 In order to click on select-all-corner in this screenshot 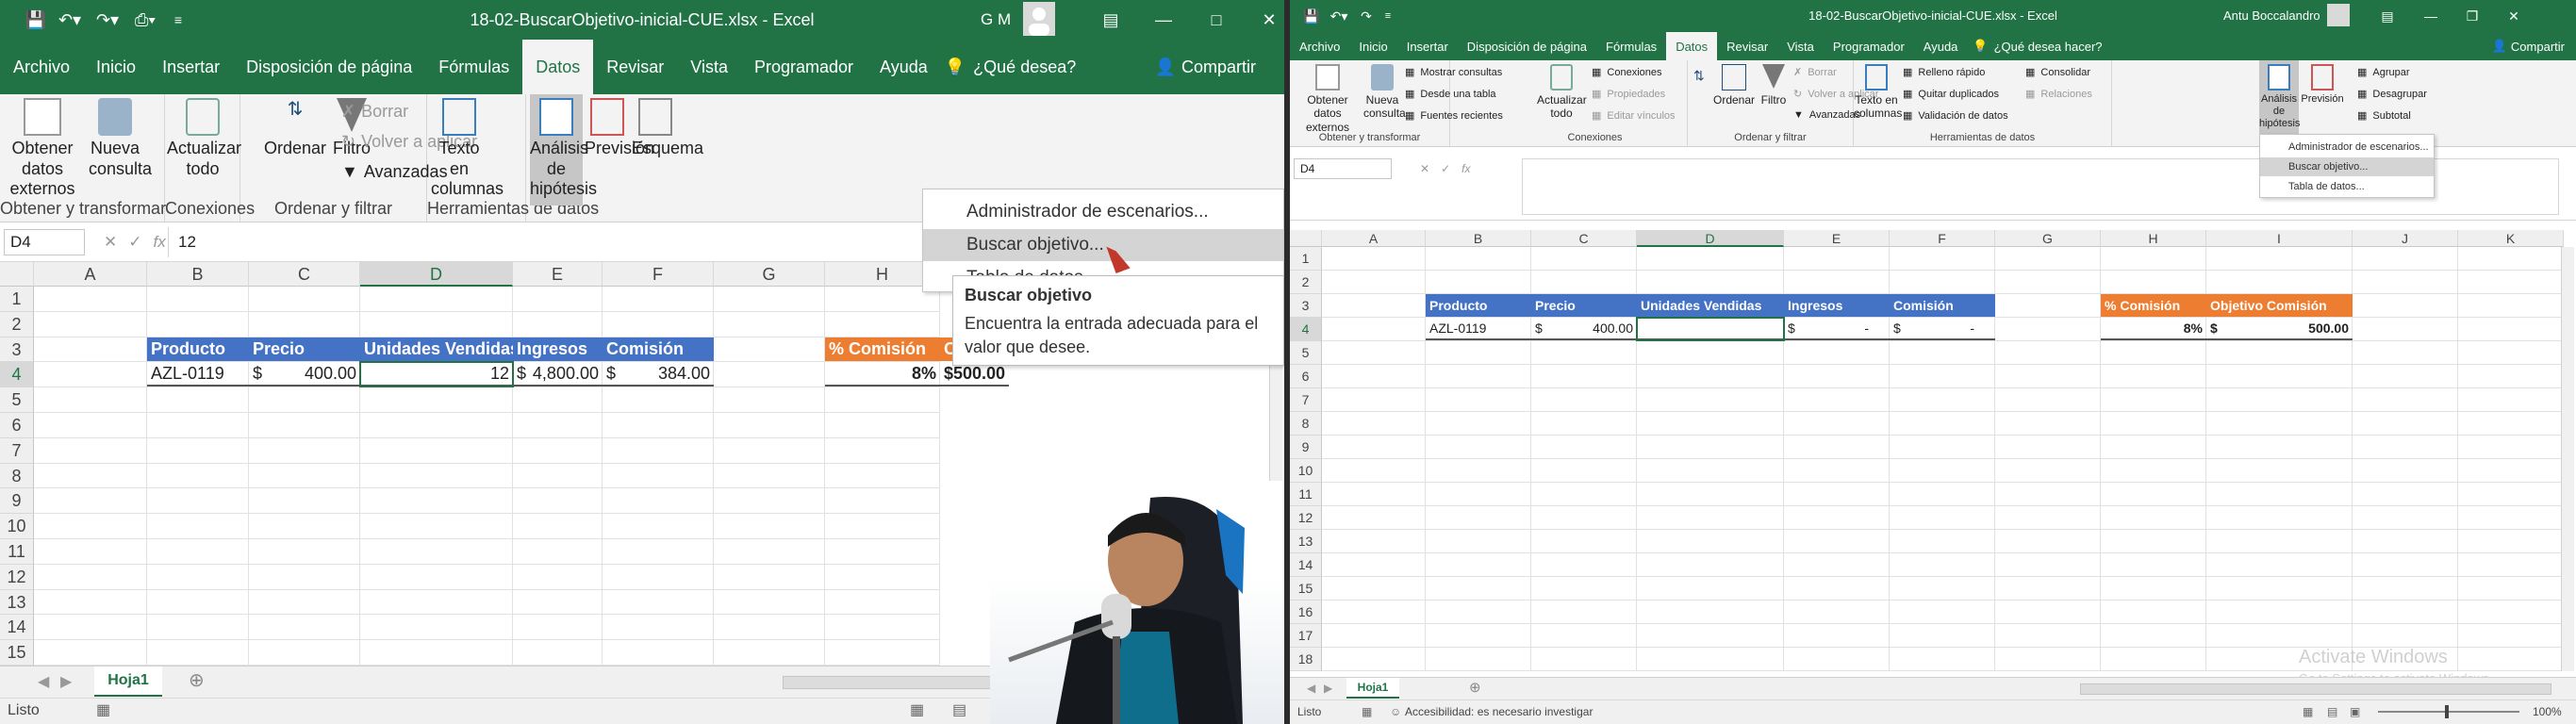, I will do `click(17, 274)`.